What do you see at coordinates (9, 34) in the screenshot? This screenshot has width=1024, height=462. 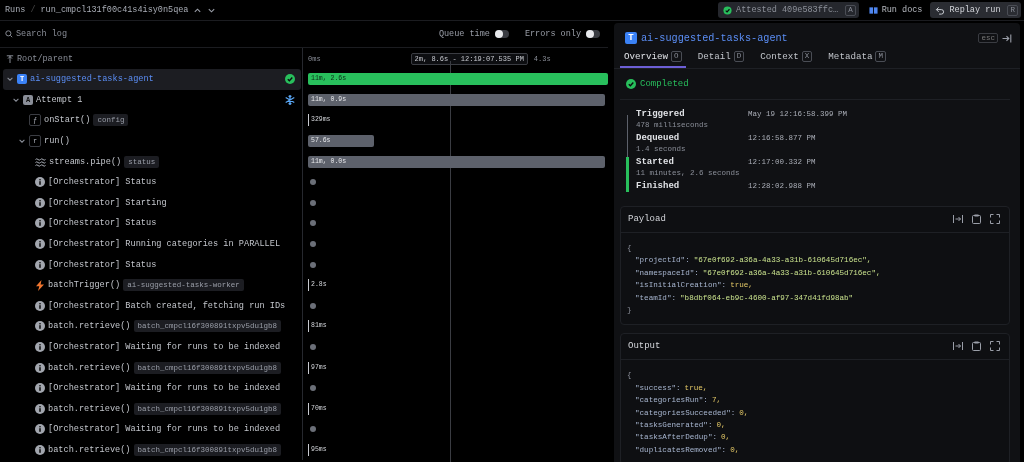 I see `search-icon` at bounding box center [9, 34].